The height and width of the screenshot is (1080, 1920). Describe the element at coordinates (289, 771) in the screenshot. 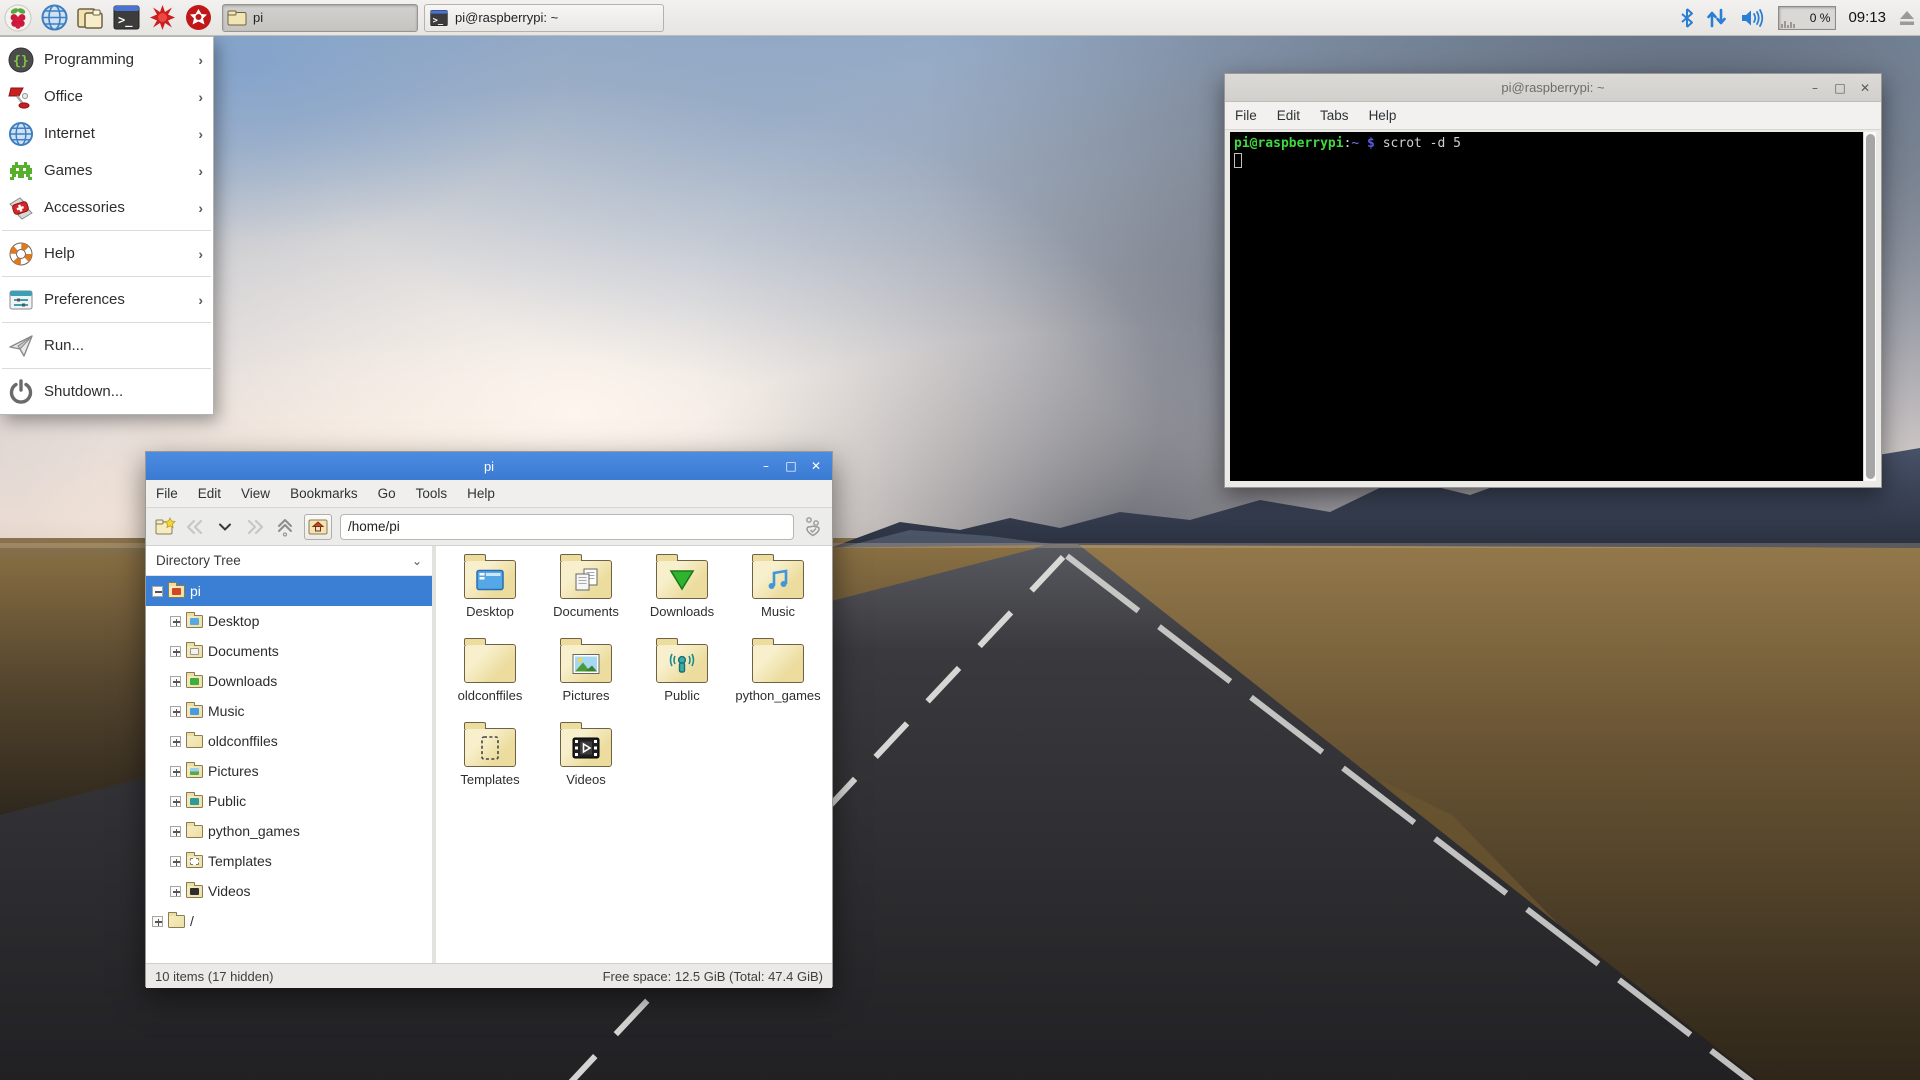

I see `tree-row-pictures: Pictures` at that location.